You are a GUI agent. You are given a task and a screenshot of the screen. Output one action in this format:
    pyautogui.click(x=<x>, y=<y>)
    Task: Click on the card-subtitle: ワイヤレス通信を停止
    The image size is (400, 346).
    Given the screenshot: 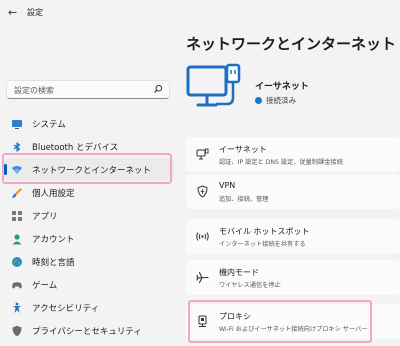 What is the action you would take?
    pyautogui.click(x=250, y=285)
    